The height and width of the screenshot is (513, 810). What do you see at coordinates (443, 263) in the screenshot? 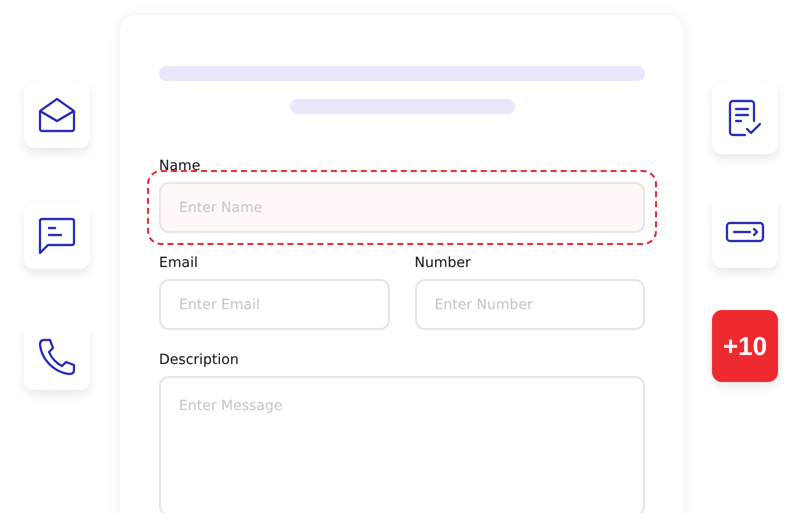
I see `field-label: Number` at bounding box center [443, 263].